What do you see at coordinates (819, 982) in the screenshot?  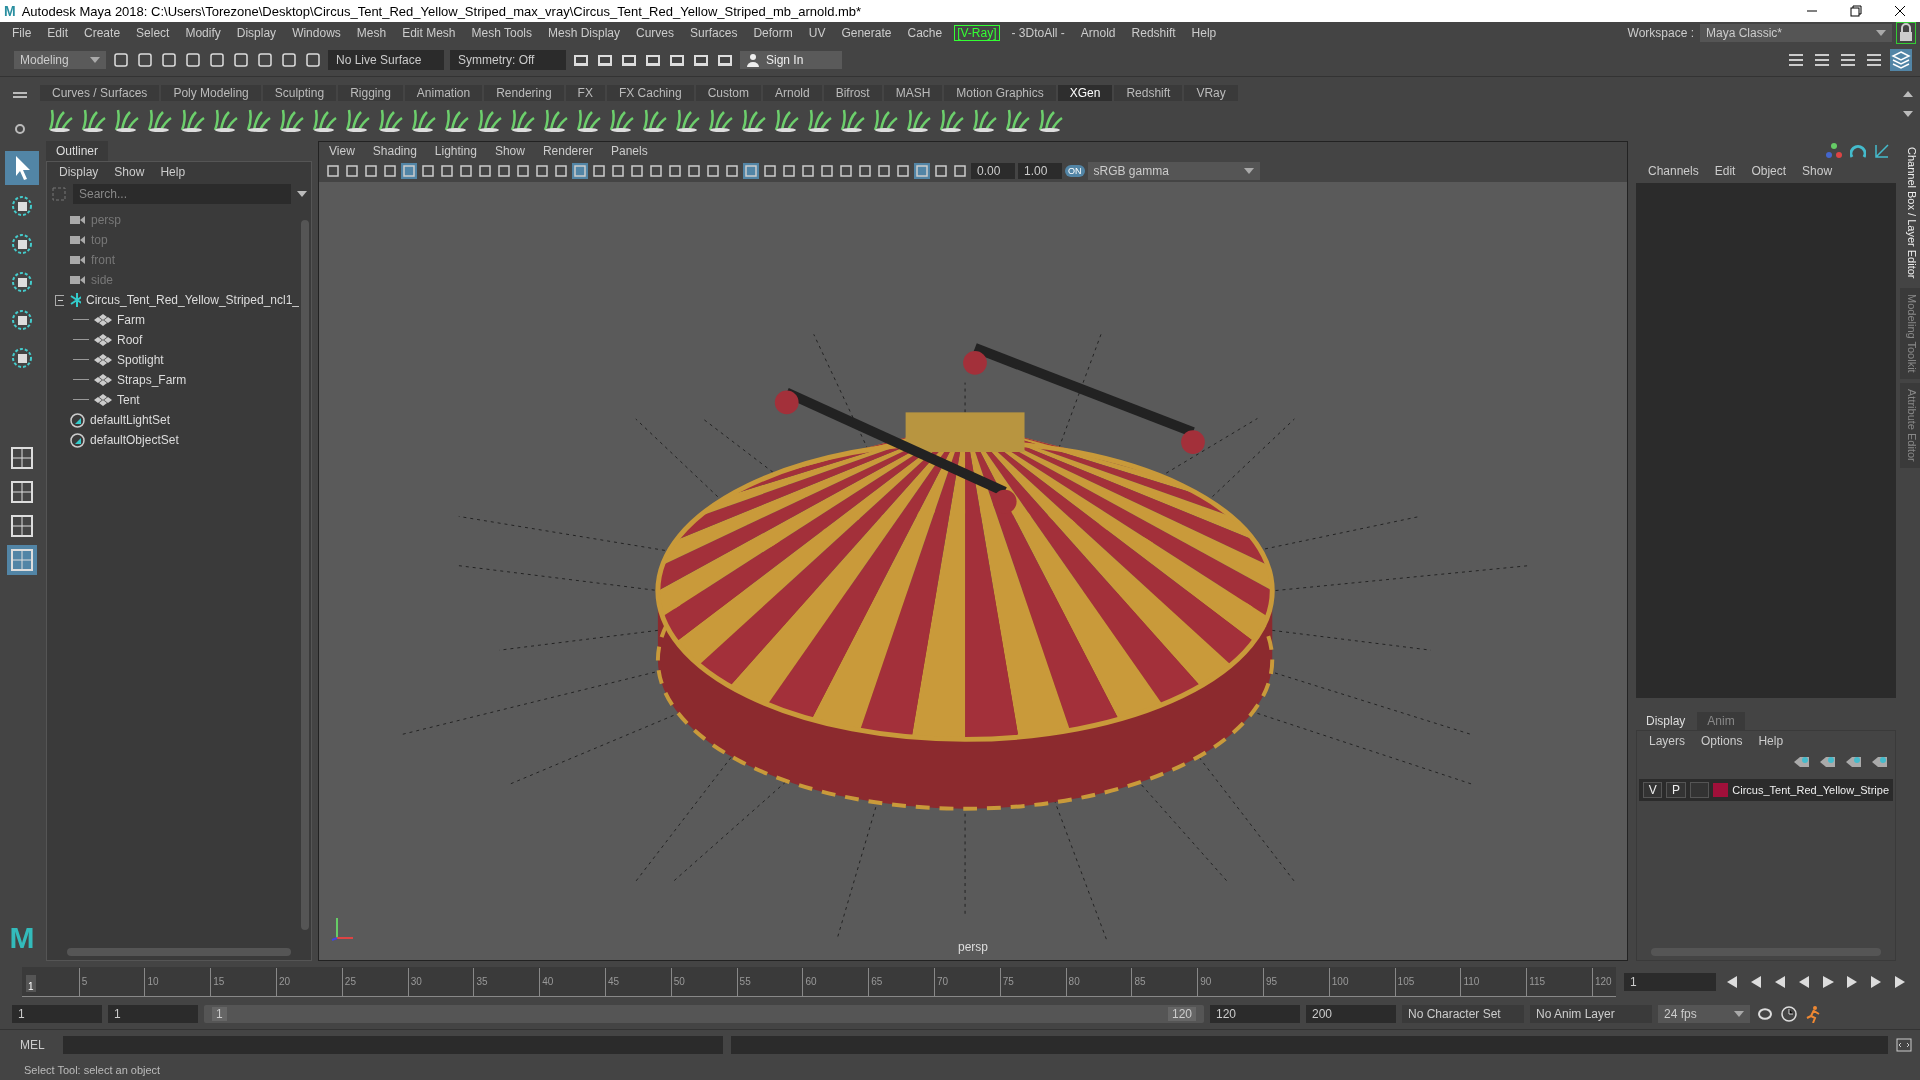 I see `time-slider: 1 5 10 15 20 25 30 35 40 45 50 55 60 65 70 75 80 85 90 95 100 105 110 115 120` at bounding box center [819, 982].